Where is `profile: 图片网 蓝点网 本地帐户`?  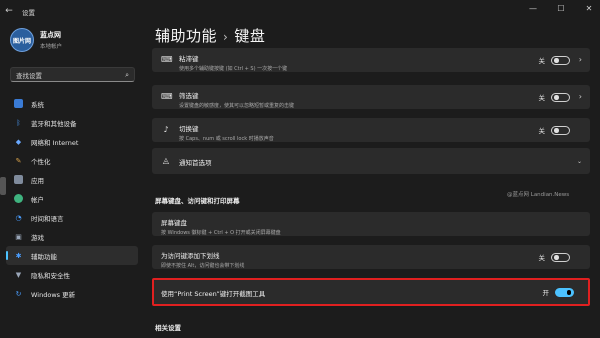
profile: 图片网 蓝点网 本地帐户 is located at coordinates (36, 40).